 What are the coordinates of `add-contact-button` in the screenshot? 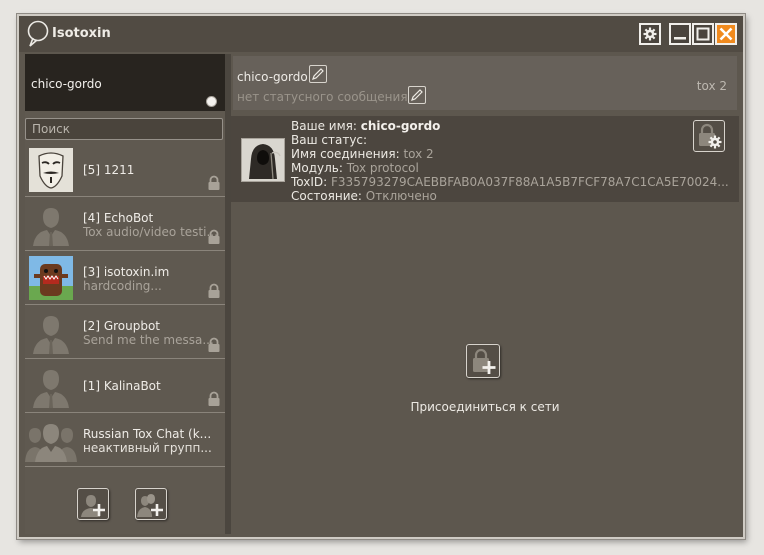 It's located at (93, 504).